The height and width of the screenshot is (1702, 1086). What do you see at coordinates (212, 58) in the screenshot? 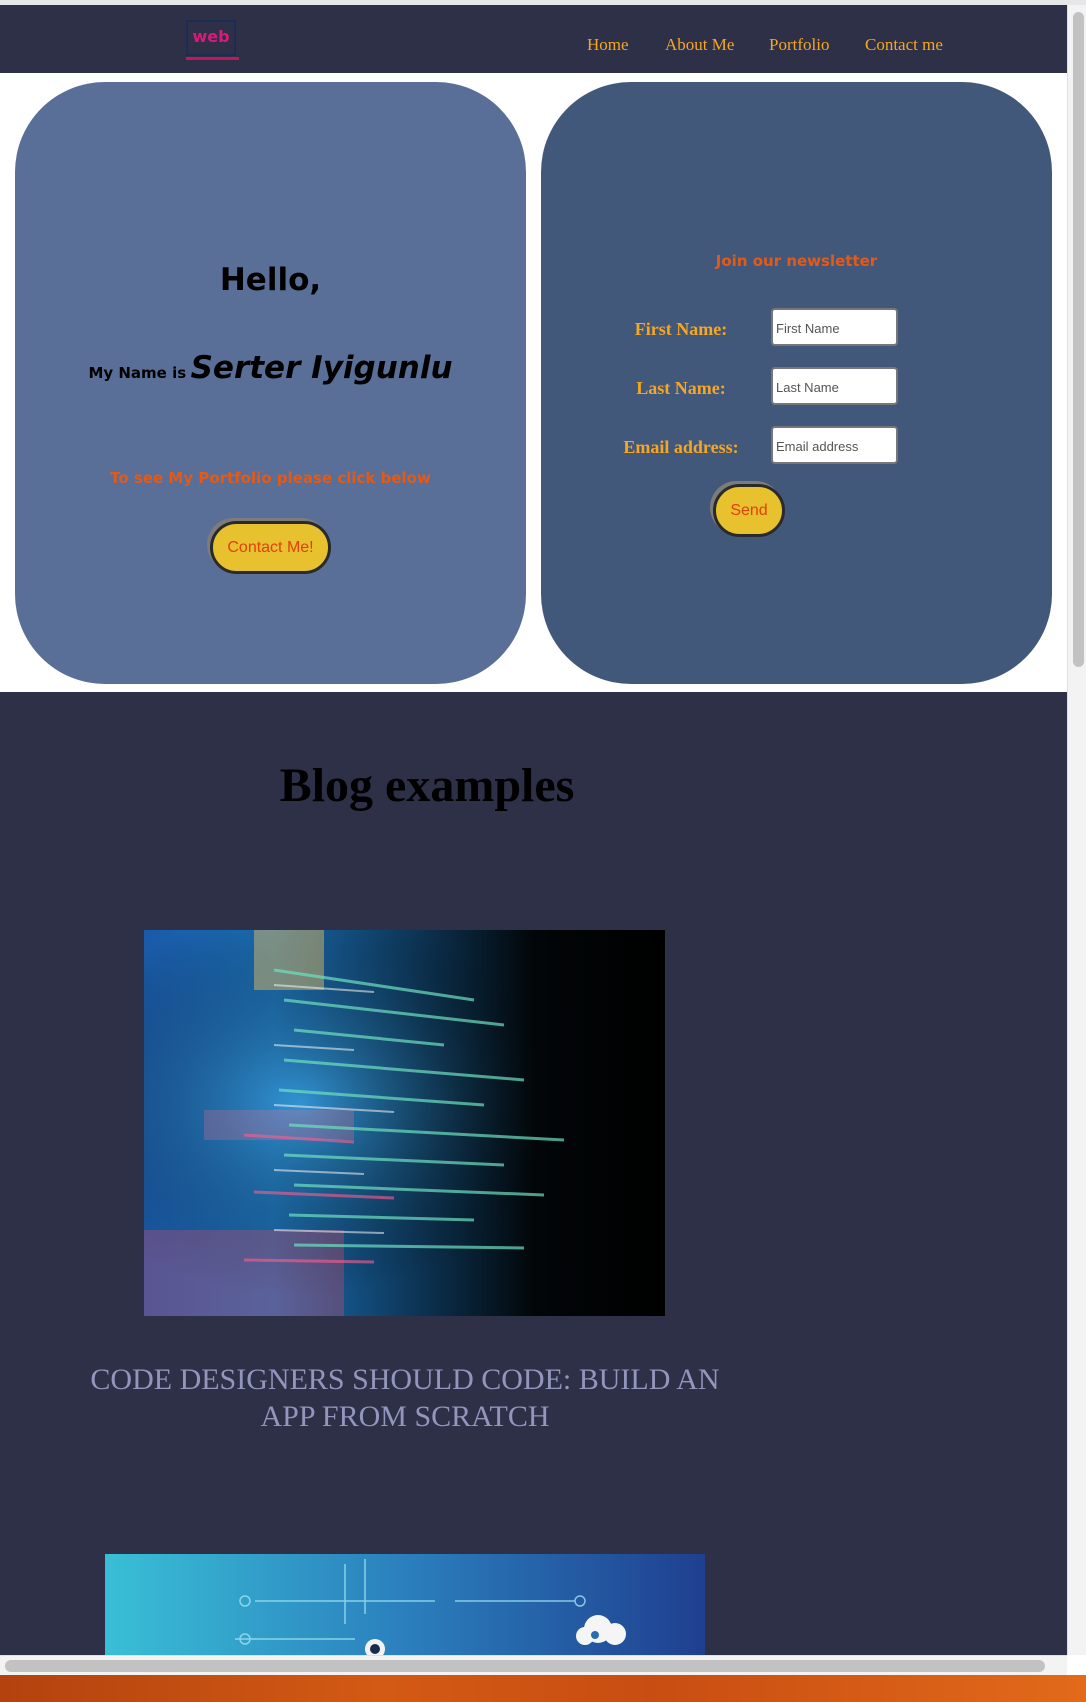
I see `logo-underline` at bounding box center [212, 58].